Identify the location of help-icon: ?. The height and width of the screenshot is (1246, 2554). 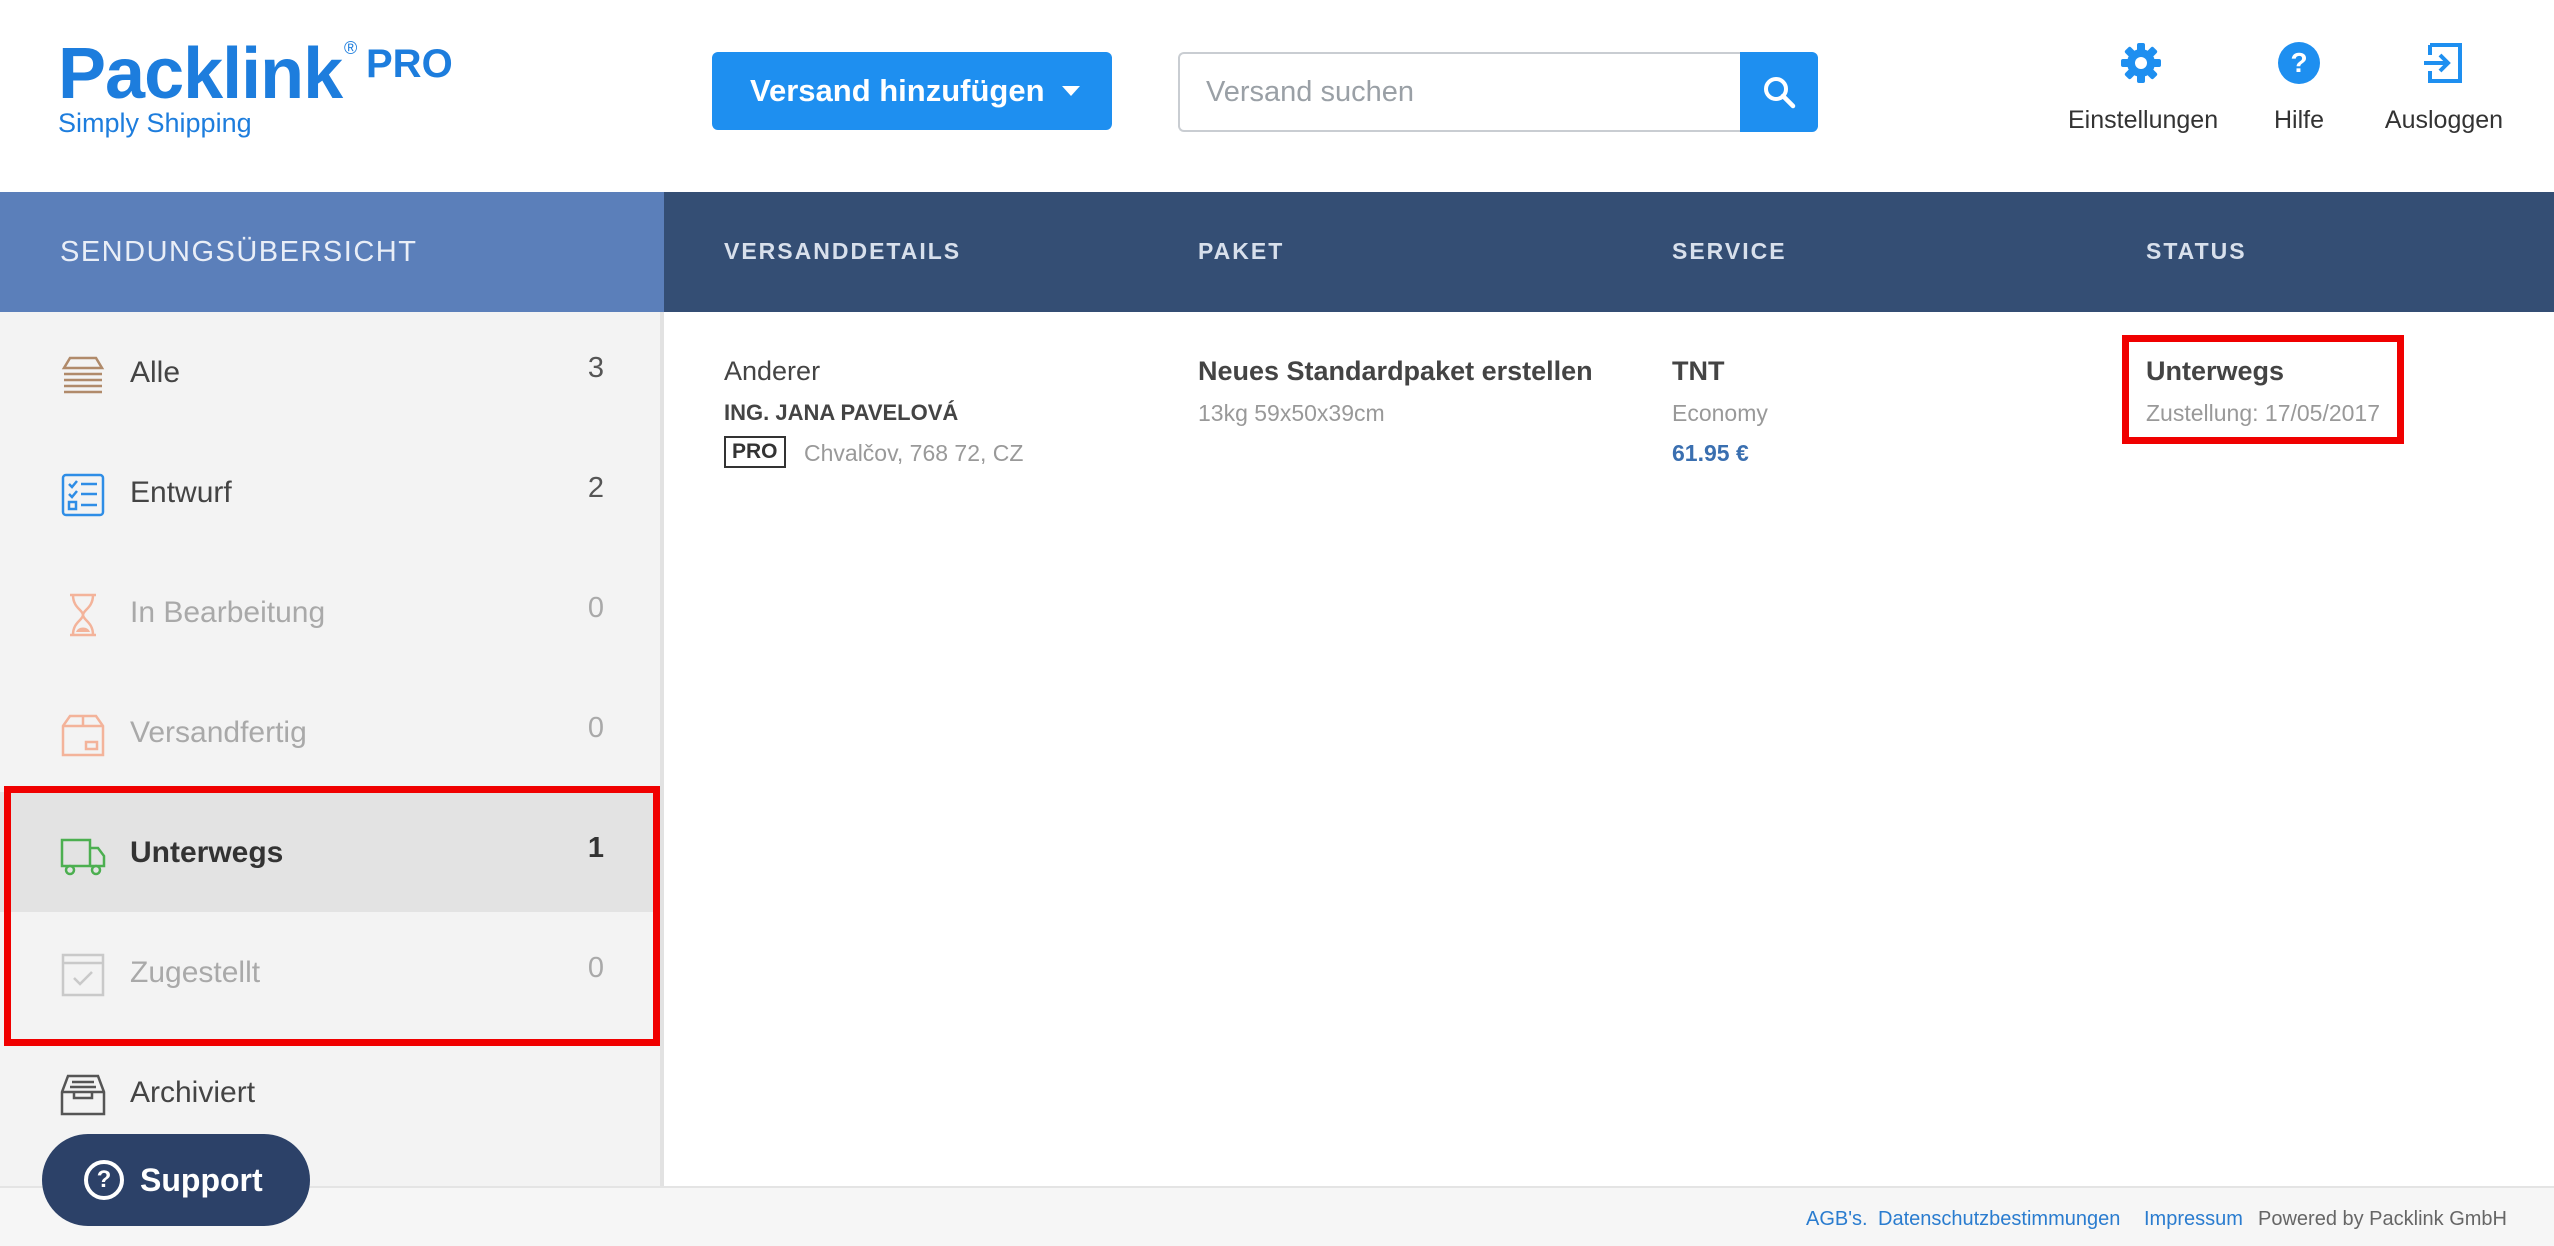
(2299, 63).